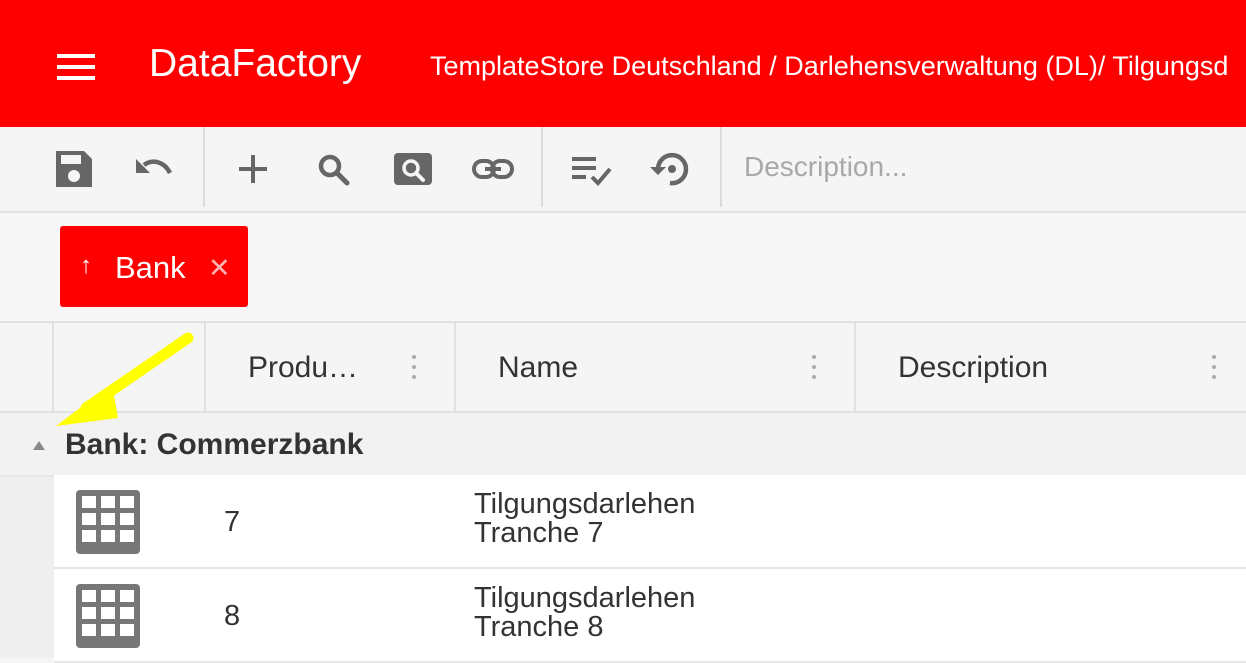 This screenshot has width=1246, height=663. Describe the element at coordinates (973, 367) in the screenshot. I see `column-label: Description` at that location.